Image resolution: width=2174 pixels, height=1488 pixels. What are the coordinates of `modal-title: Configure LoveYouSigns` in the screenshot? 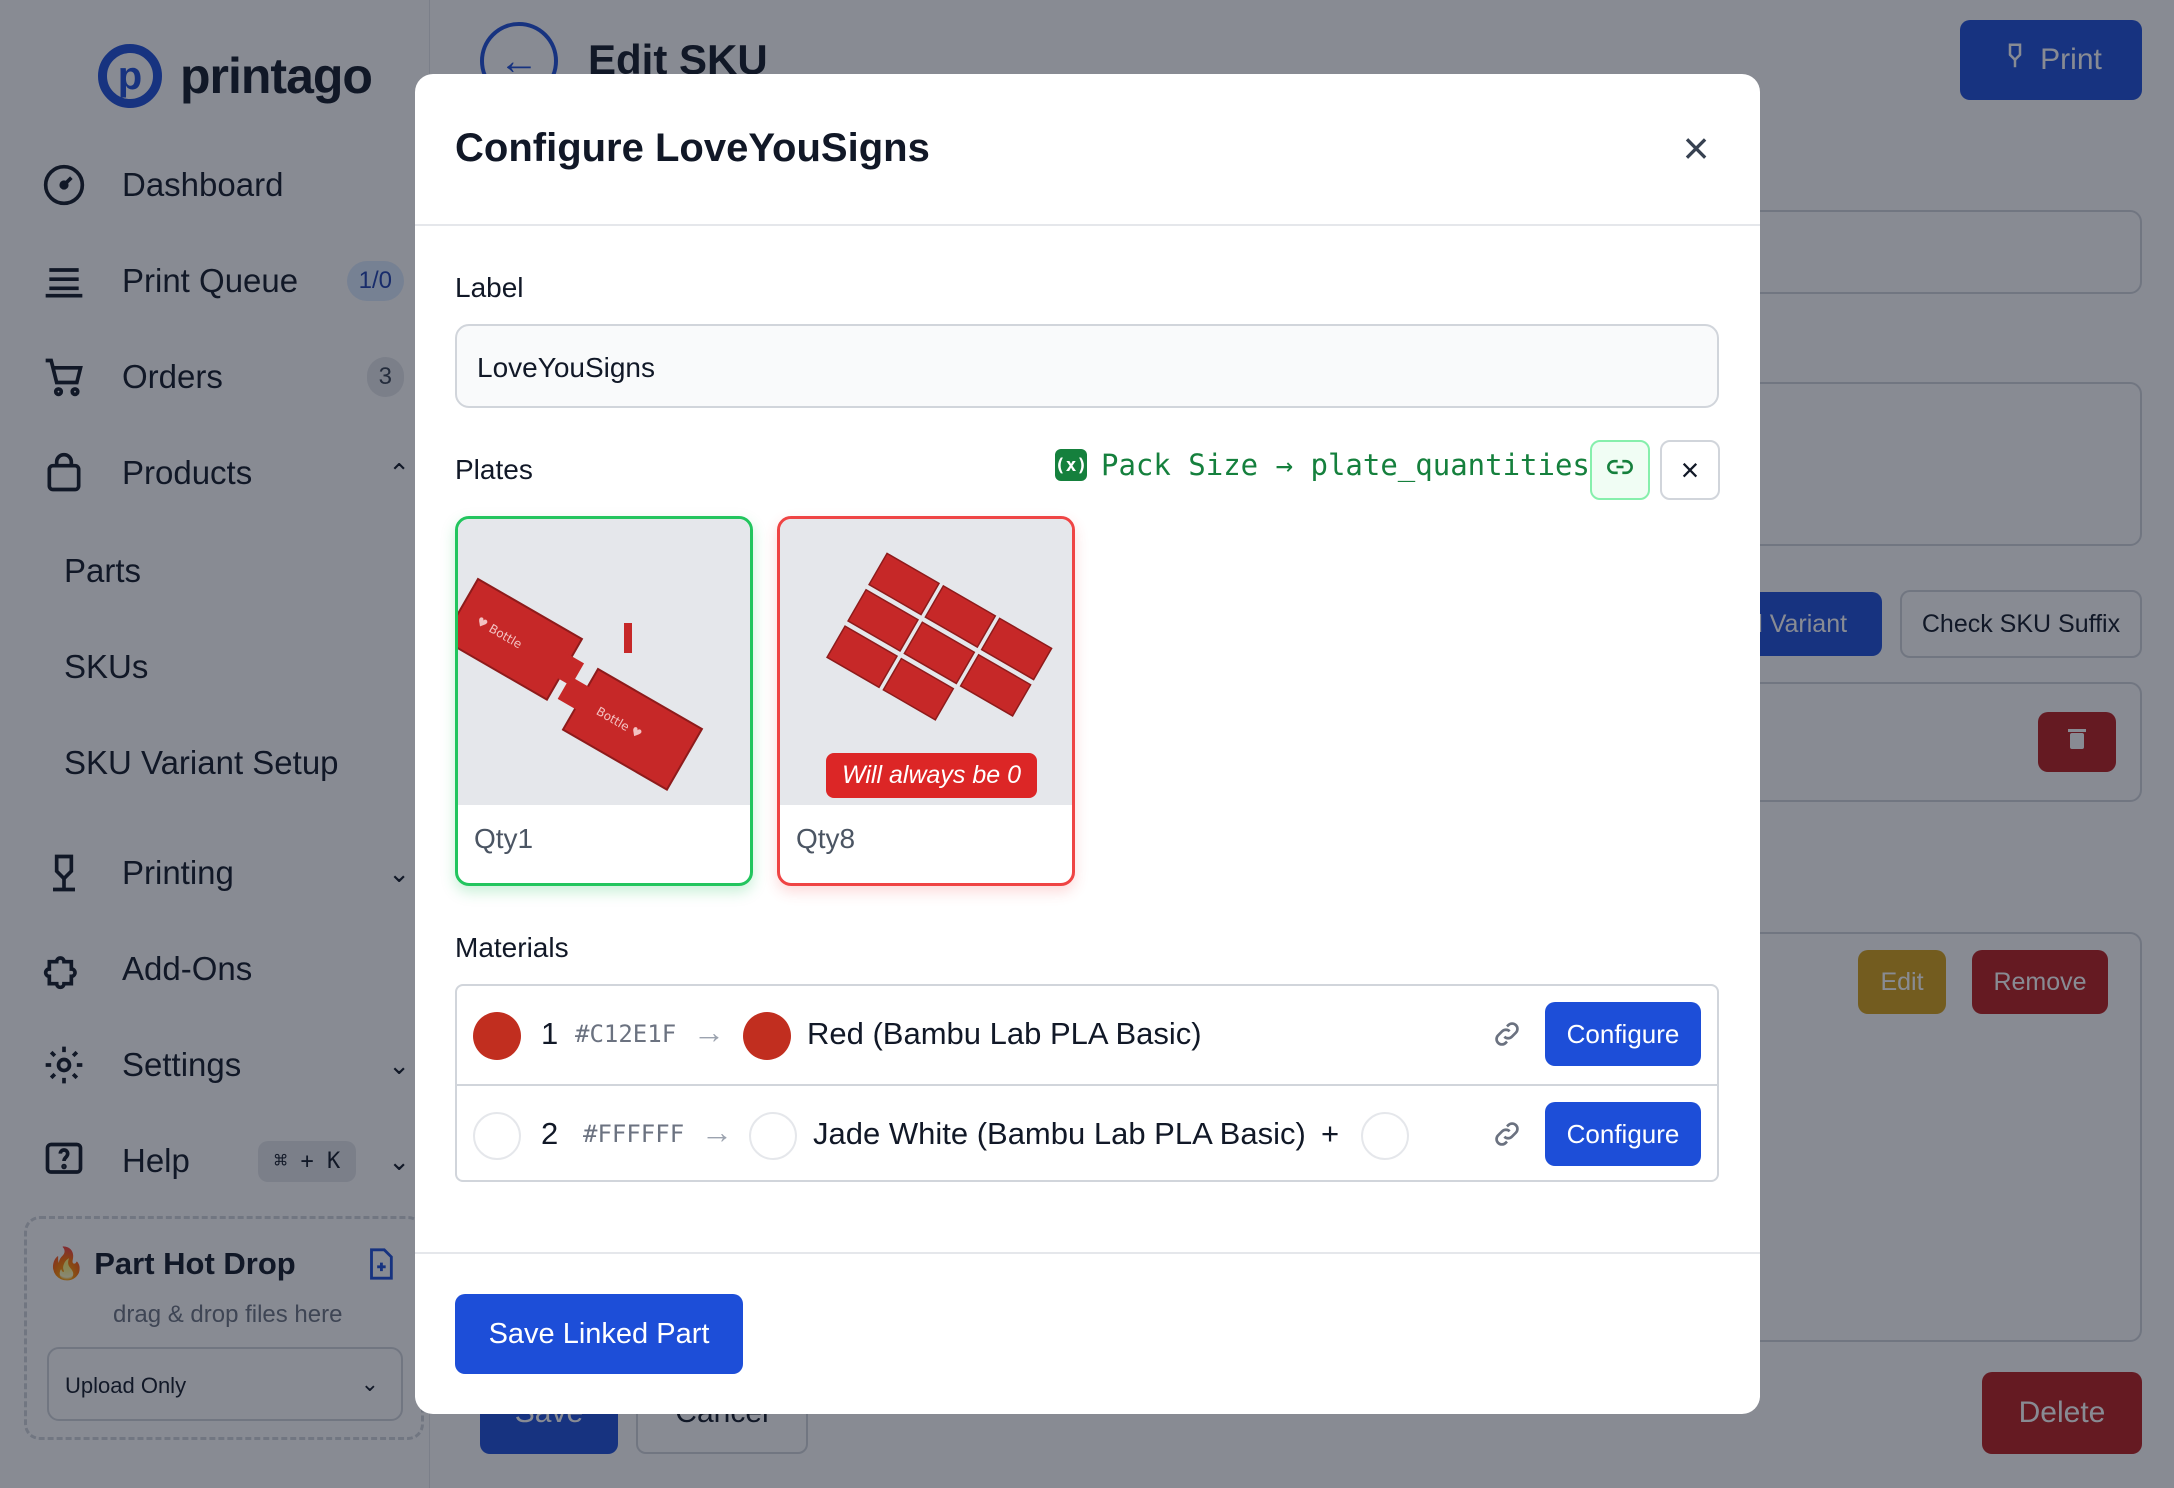 It's located at (692, 148).